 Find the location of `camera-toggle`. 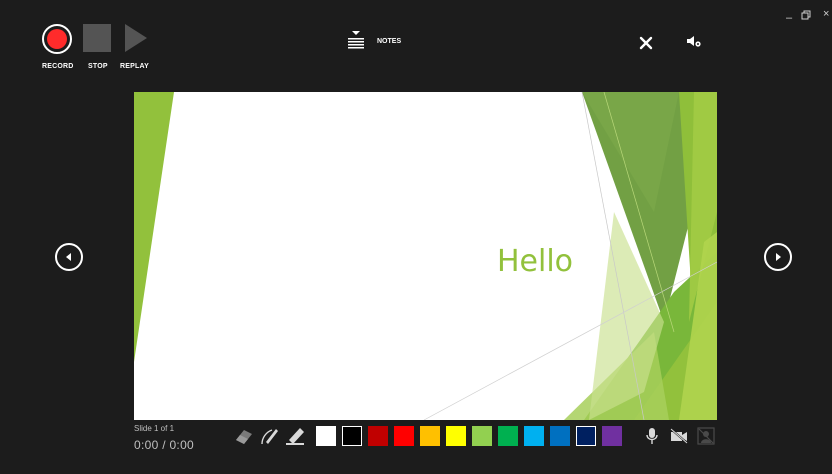

camera-toggle is located at coordinates (679, 438).